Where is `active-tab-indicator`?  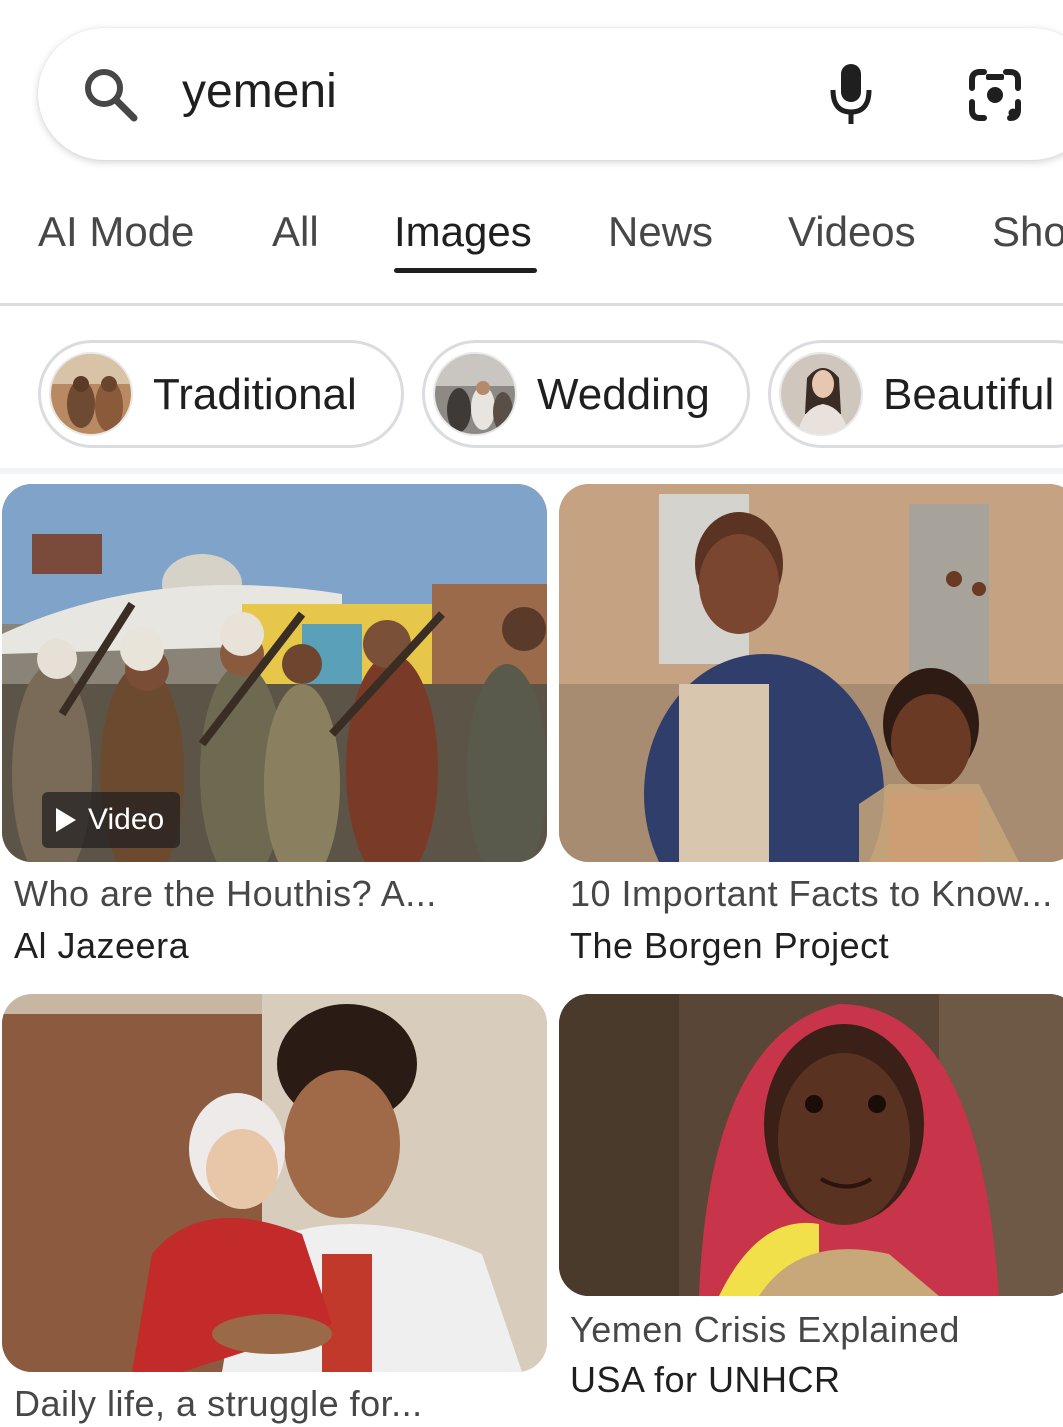 active-tab-indicator is located at coordinates (465, 270).